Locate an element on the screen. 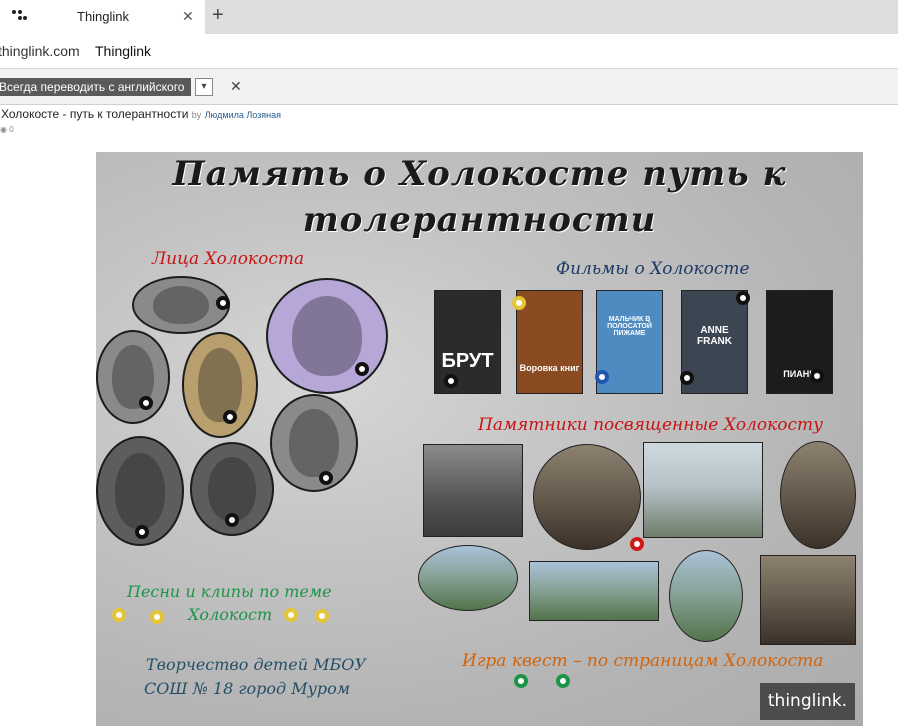 The width and height of the screenshot is (898, 726). always-translate-button: Всегда переводить с английского is located at coordinates (95, 87).